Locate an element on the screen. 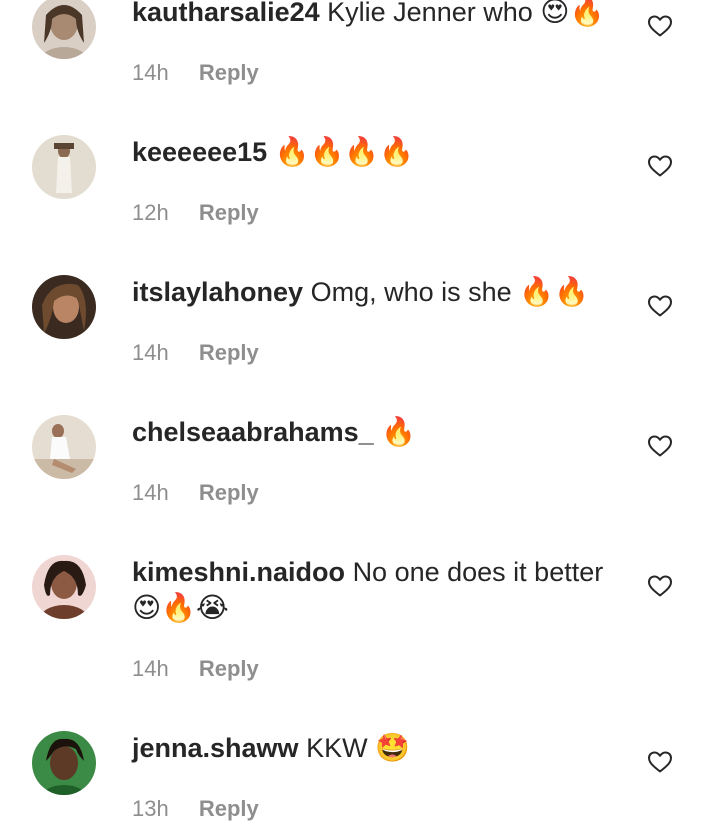  comment-timestamp: 13h is located at coordinates (150, 808).